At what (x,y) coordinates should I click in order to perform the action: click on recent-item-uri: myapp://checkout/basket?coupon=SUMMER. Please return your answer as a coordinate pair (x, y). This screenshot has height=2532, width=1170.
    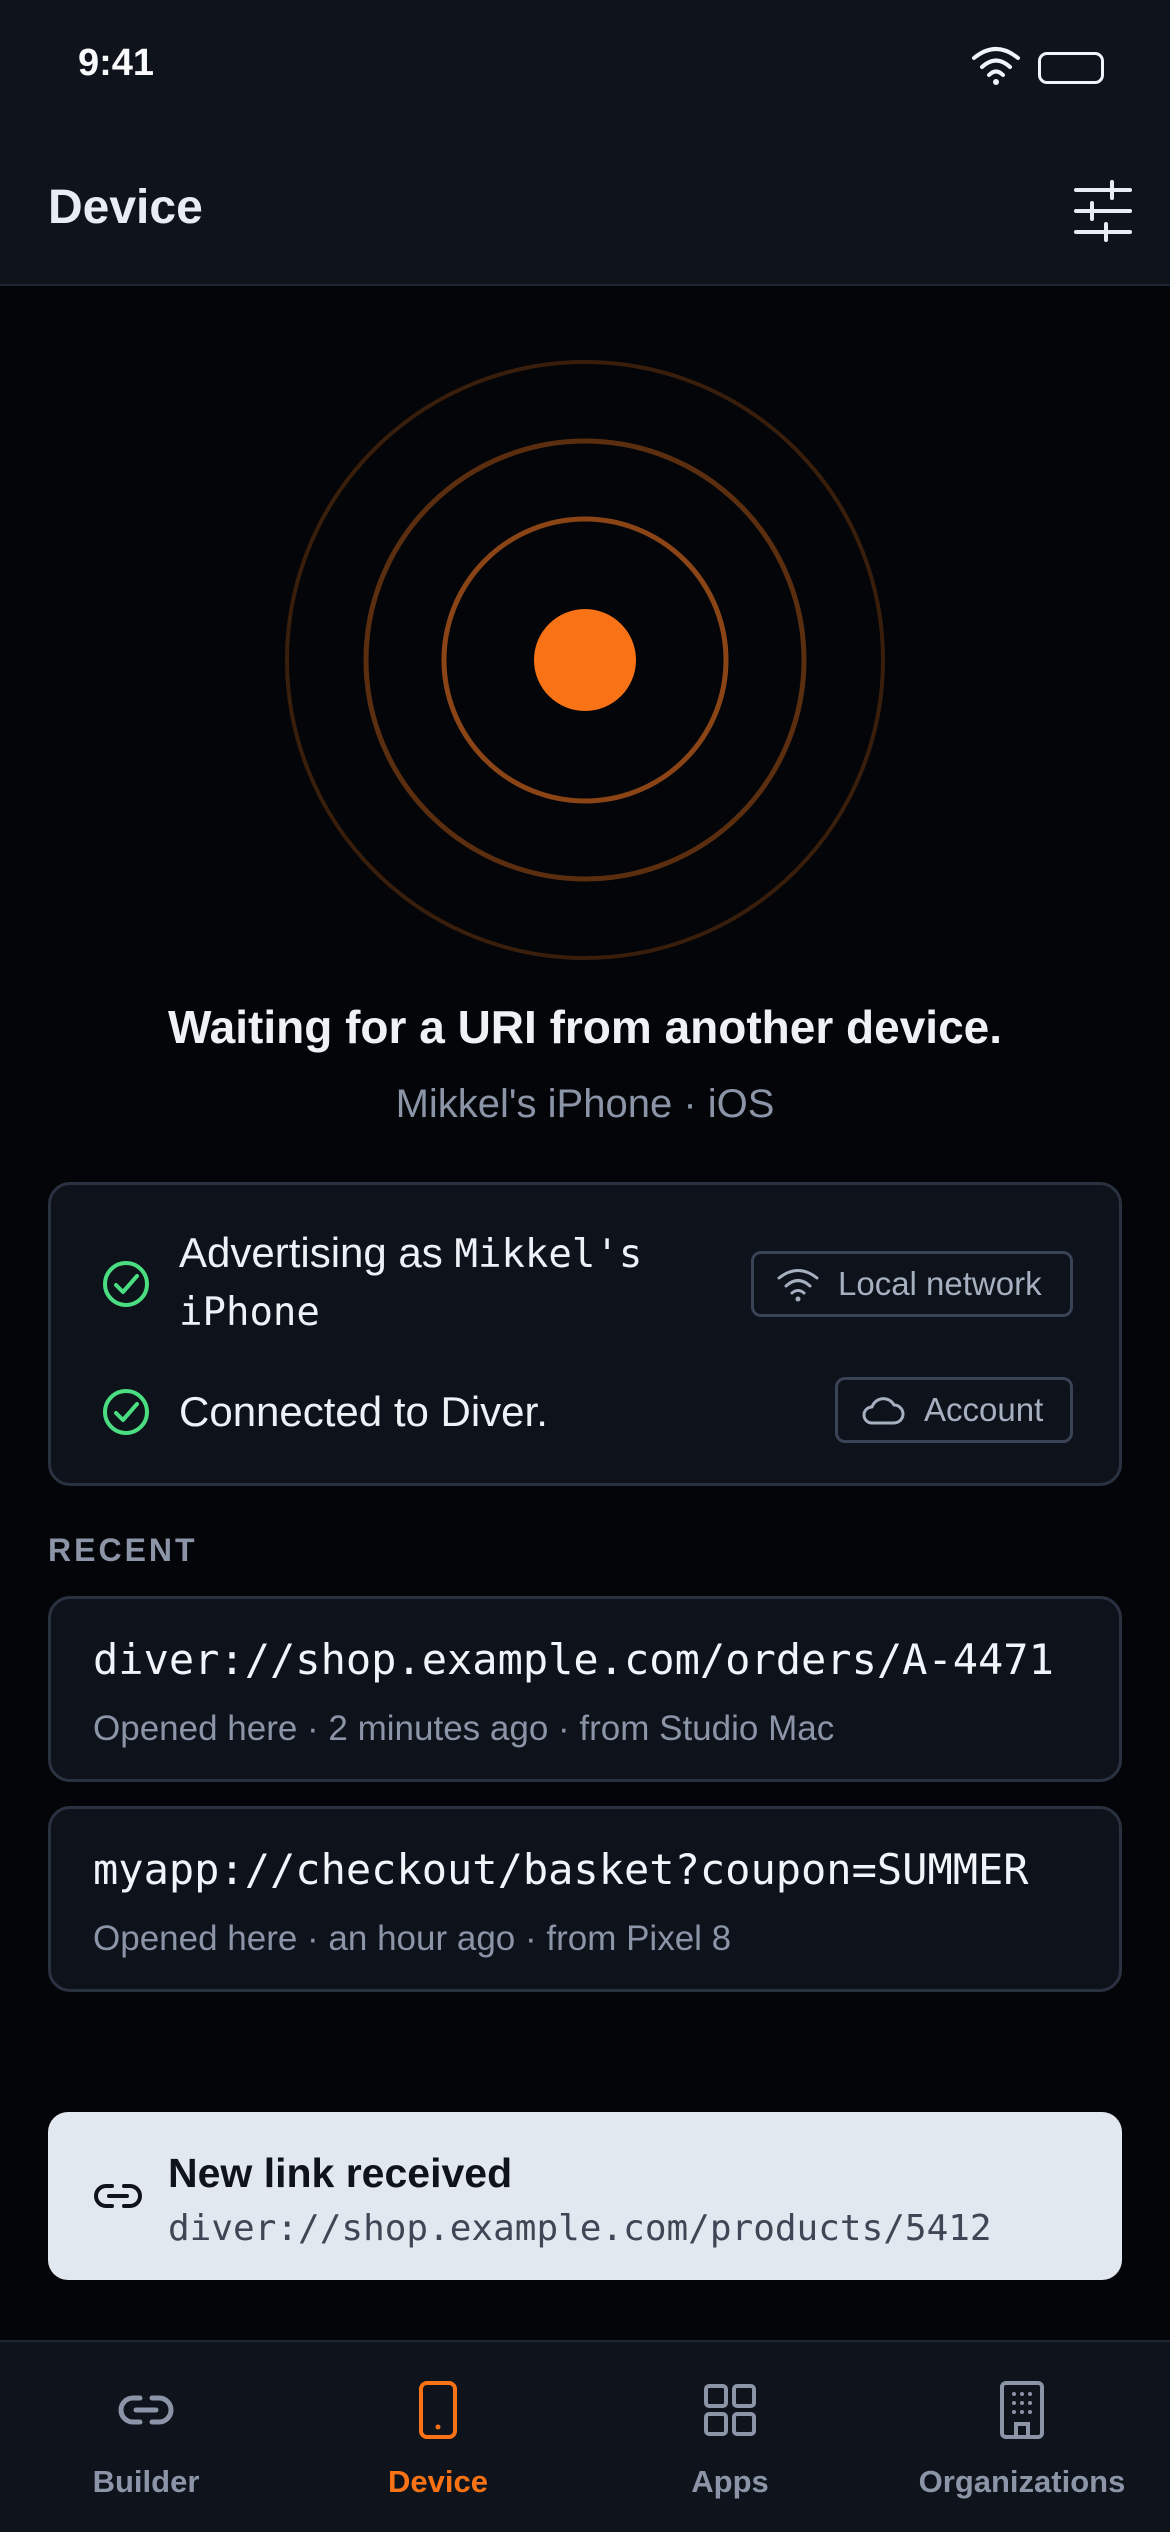
    Looking at the image, I should click on (561, 1869).